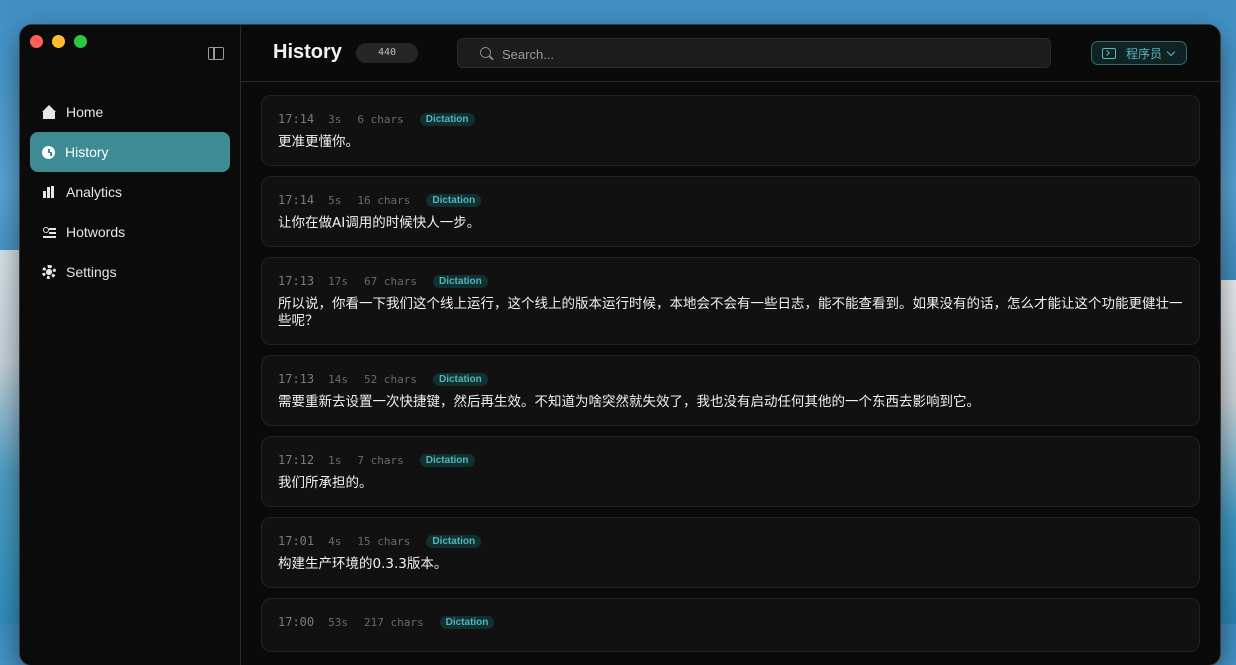 This screenshot has width=1236, height=665. Describe the element at coordinates (730, 119) in the screenshot. I see `entry-meta: 17:14 3s 6 chars Dictation` at that location.